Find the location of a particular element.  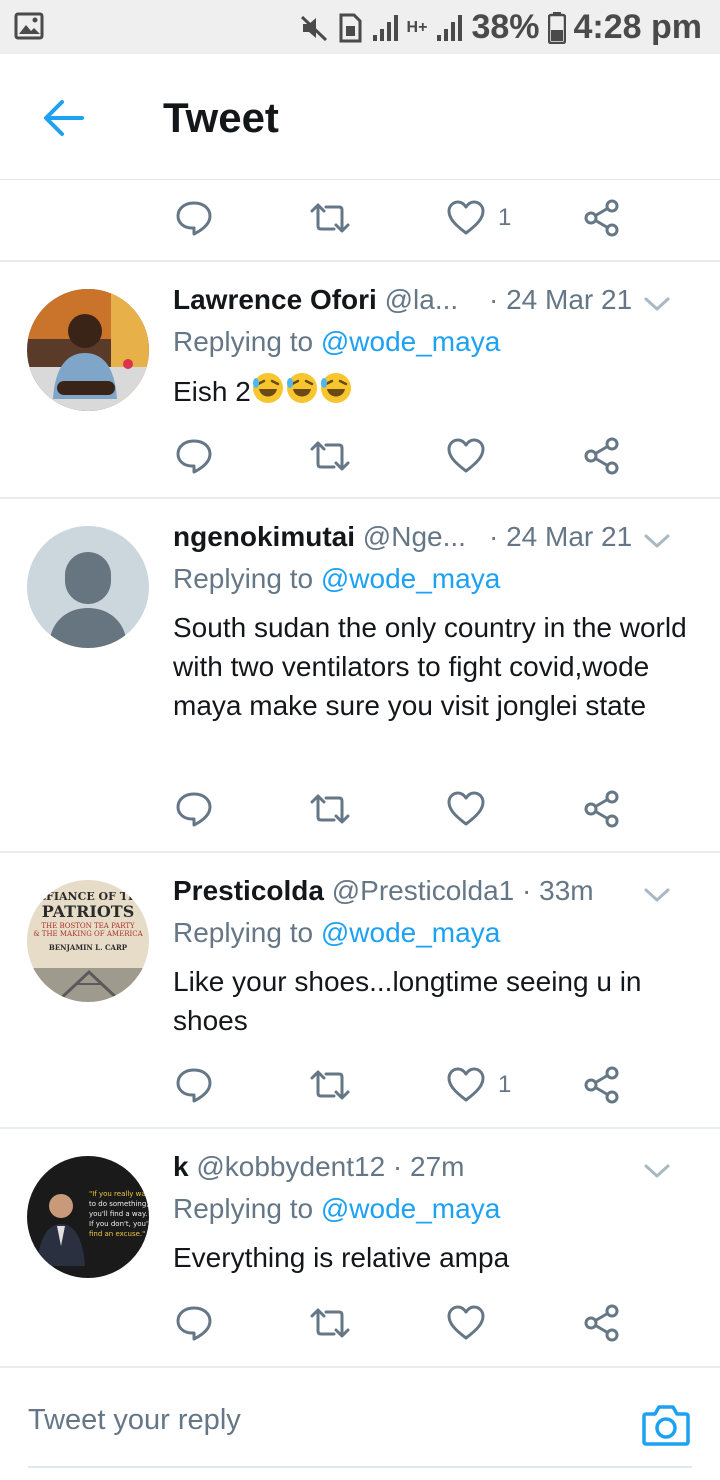

avatar-book-line3: THE BOSTON TEA PARTY is located at coordinates (88, 926).